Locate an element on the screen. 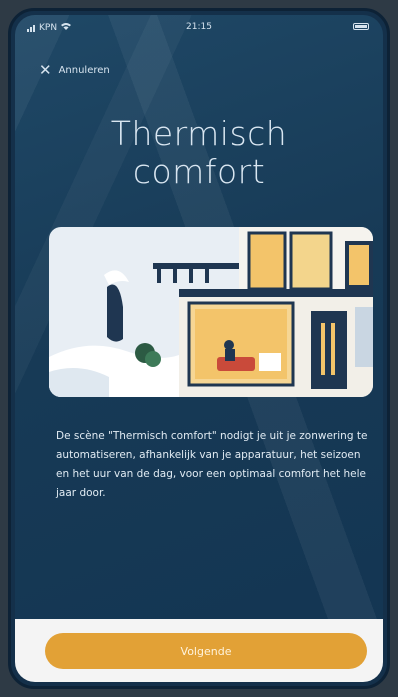 The image size is (398, 697). page-title: Thermisch comfort is located at coordinates (199, 153).